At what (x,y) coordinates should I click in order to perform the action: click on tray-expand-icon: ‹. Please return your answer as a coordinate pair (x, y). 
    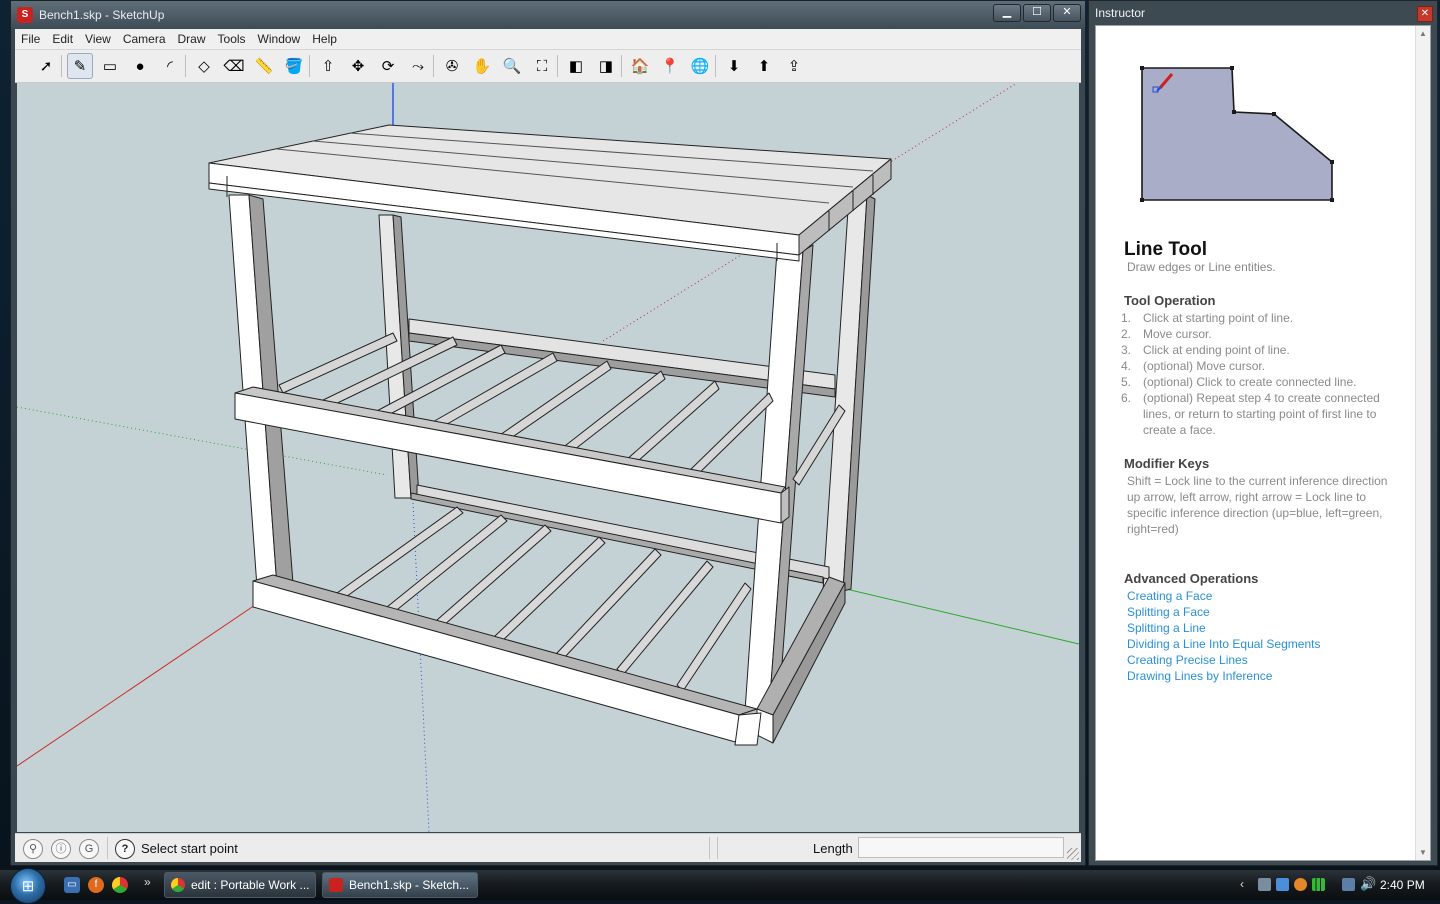
    Looking at the image, I should click on (1242, 884).